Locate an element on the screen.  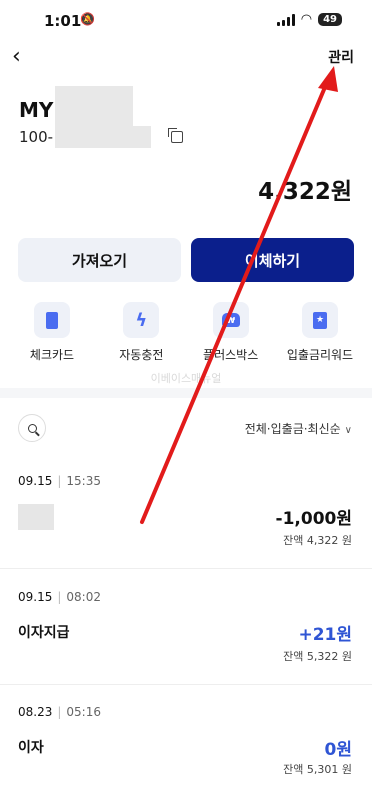
quick-item-label: 체크카드 is located at coordinates (52, 355).